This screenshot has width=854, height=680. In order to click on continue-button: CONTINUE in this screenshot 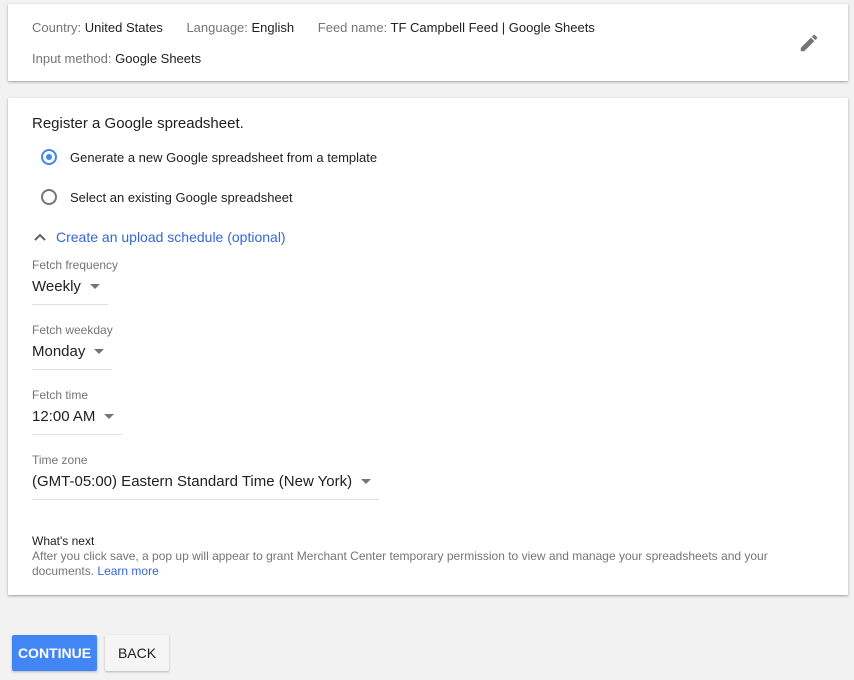, I will do `click(54, 653)`.